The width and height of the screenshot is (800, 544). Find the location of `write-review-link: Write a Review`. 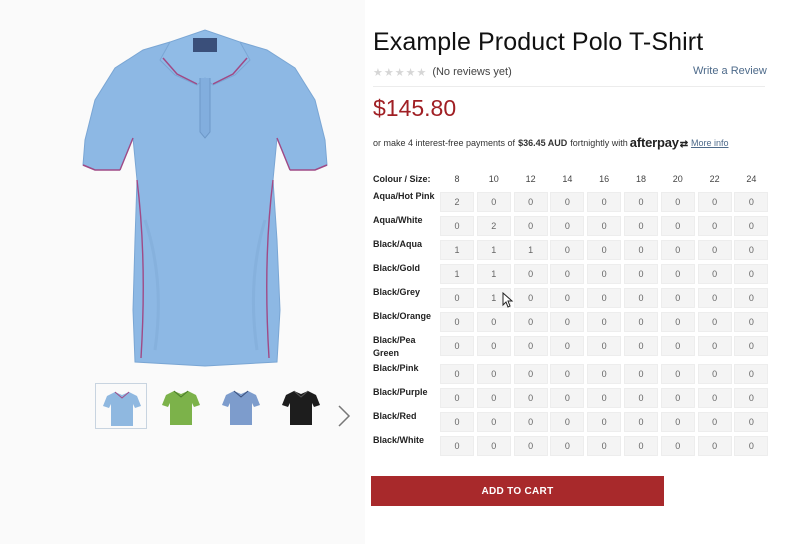

write-review-link: Write a Review is located at coordinates (730, 71).